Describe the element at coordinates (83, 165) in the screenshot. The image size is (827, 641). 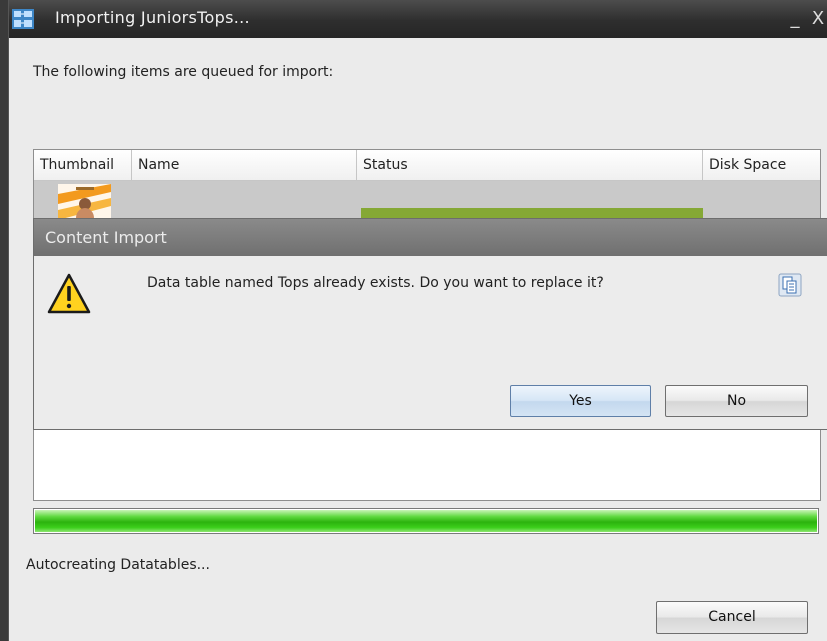
I see `column-header-thumbnail: Thumbnail` at that location.